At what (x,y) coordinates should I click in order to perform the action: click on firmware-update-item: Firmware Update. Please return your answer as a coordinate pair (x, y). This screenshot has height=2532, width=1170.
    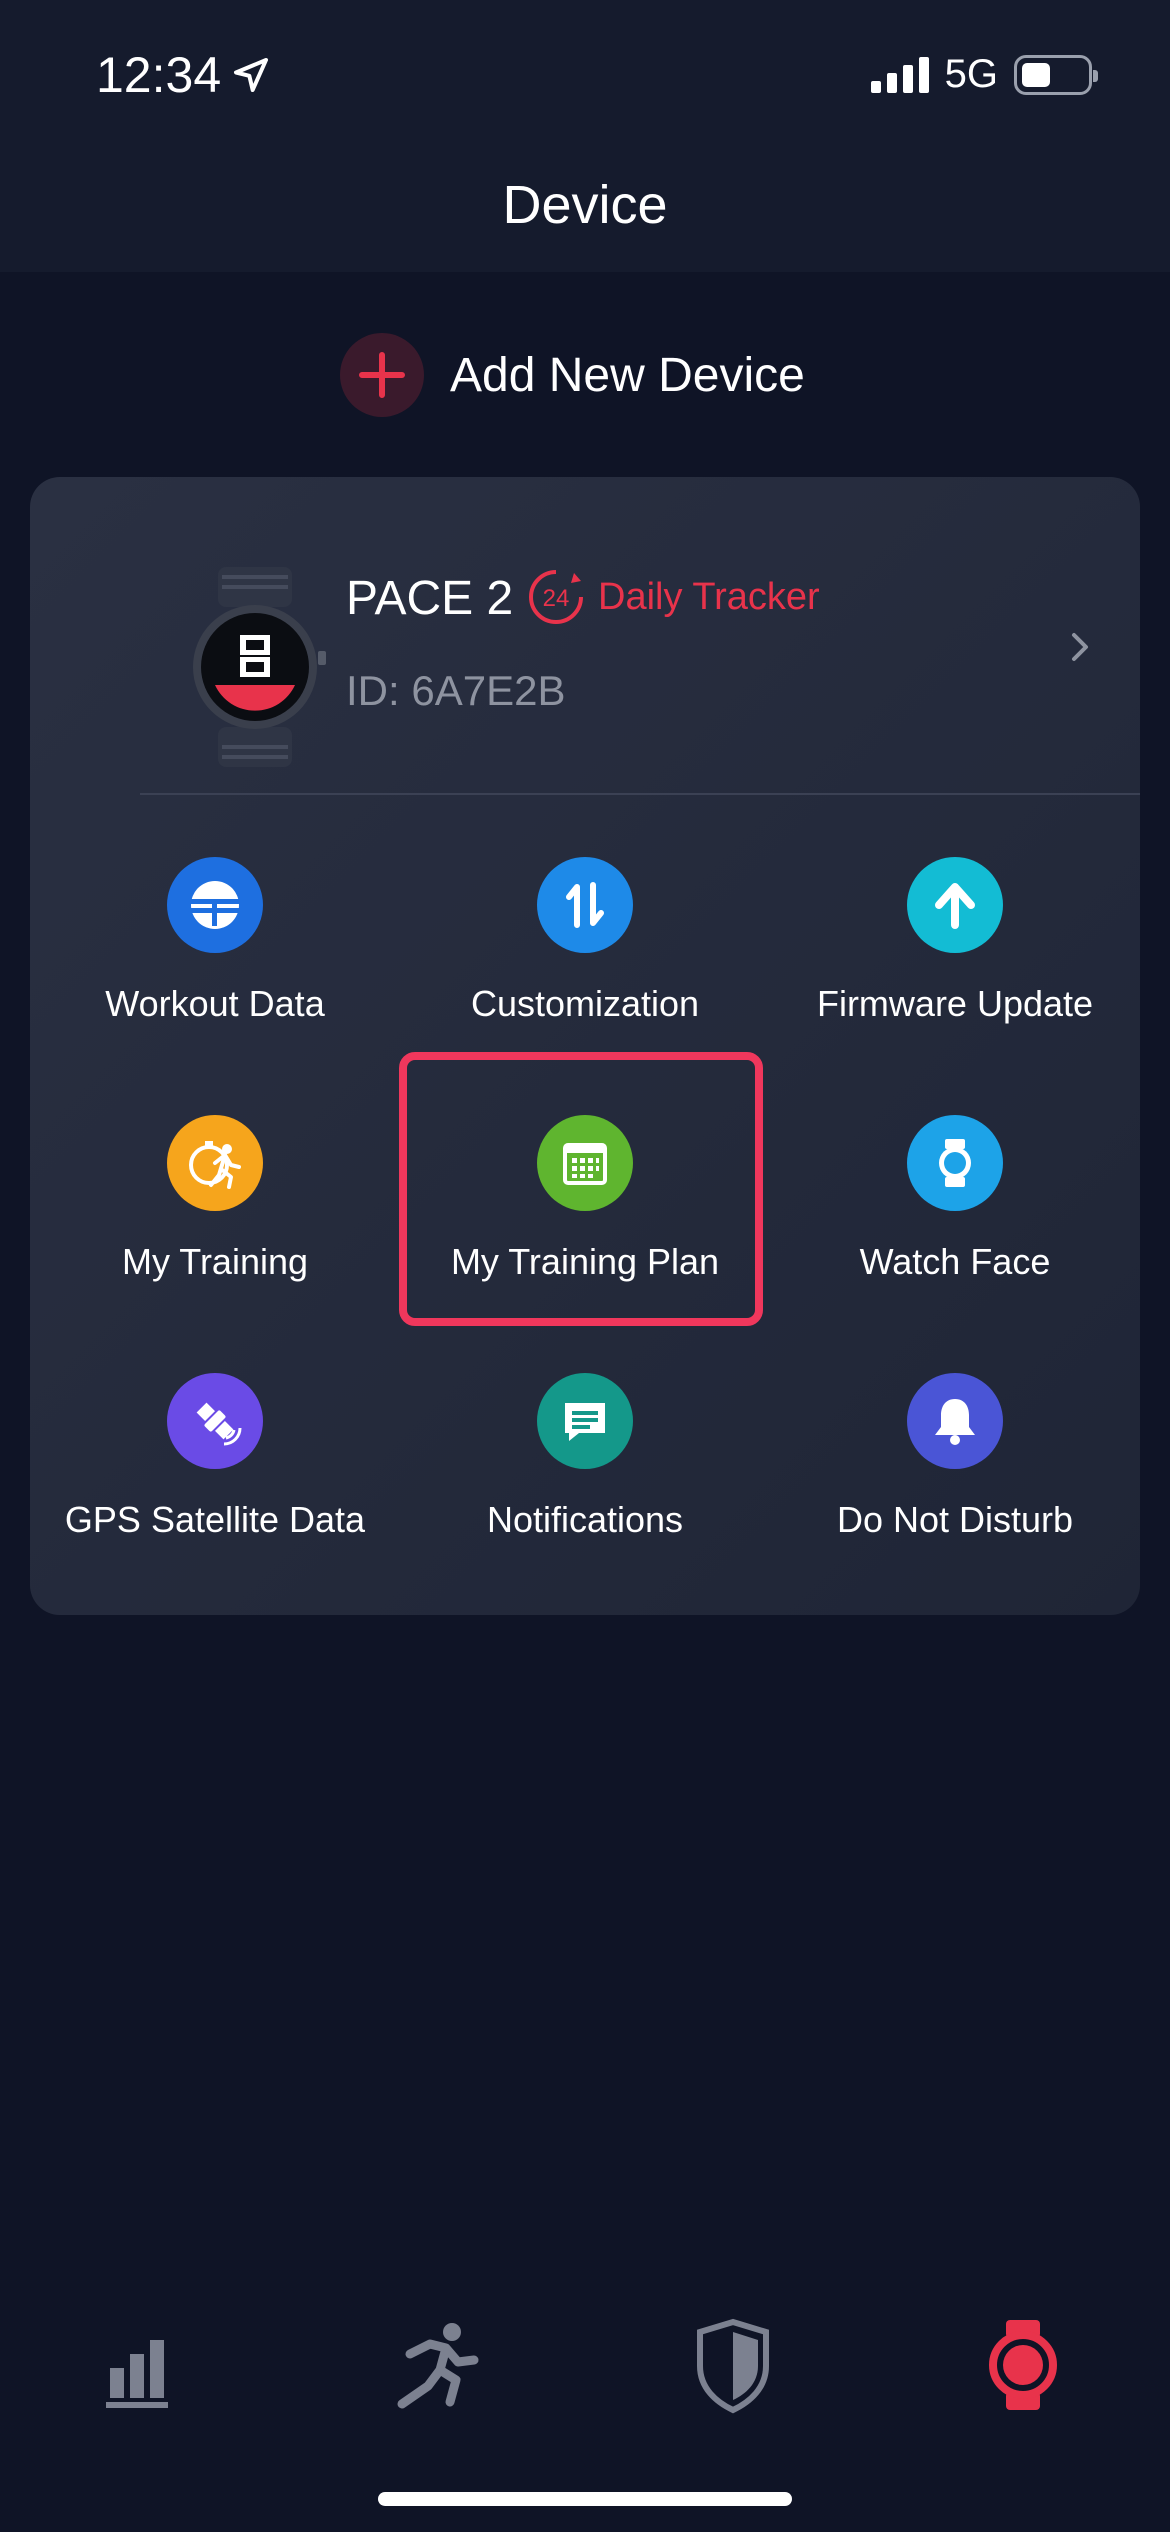
    Looking at the image, I should click on (955, 947).